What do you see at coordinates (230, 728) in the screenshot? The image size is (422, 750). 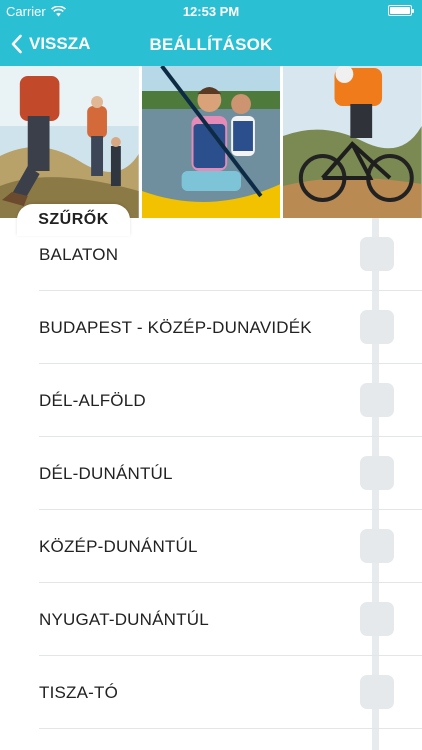 I see `row-divider` at bounding box center [230, 728].